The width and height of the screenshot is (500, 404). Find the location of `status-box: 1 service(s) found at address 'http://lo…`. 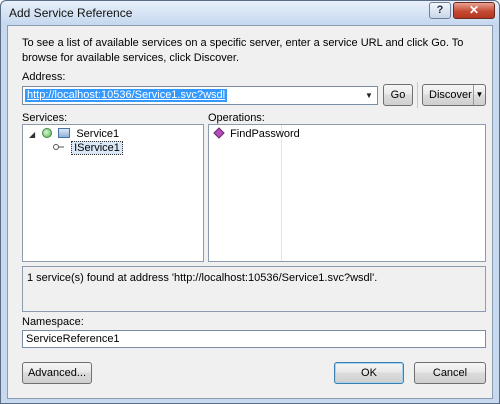

status-box: 1 service(s) found at address 'http://lo… is located at coordinates (254, 289).